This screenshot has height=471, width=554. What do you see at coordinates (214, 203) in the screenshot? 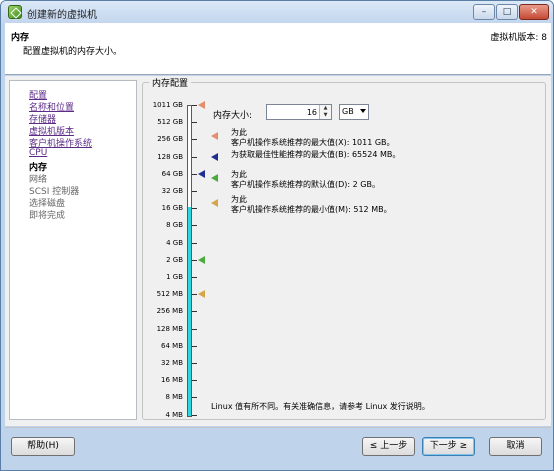
I see `rec-min-marker-icon` at bounding box center [214, 203].